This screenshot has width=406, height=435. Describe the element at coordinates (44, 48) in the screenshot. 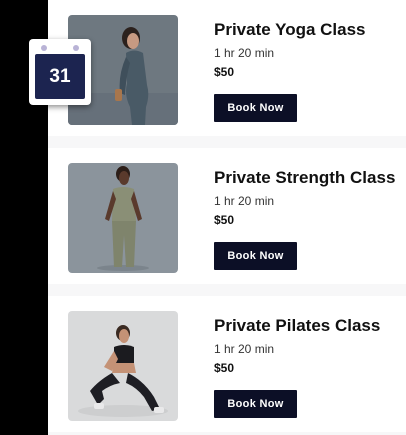

I see `calendar-ring-left` at that location.